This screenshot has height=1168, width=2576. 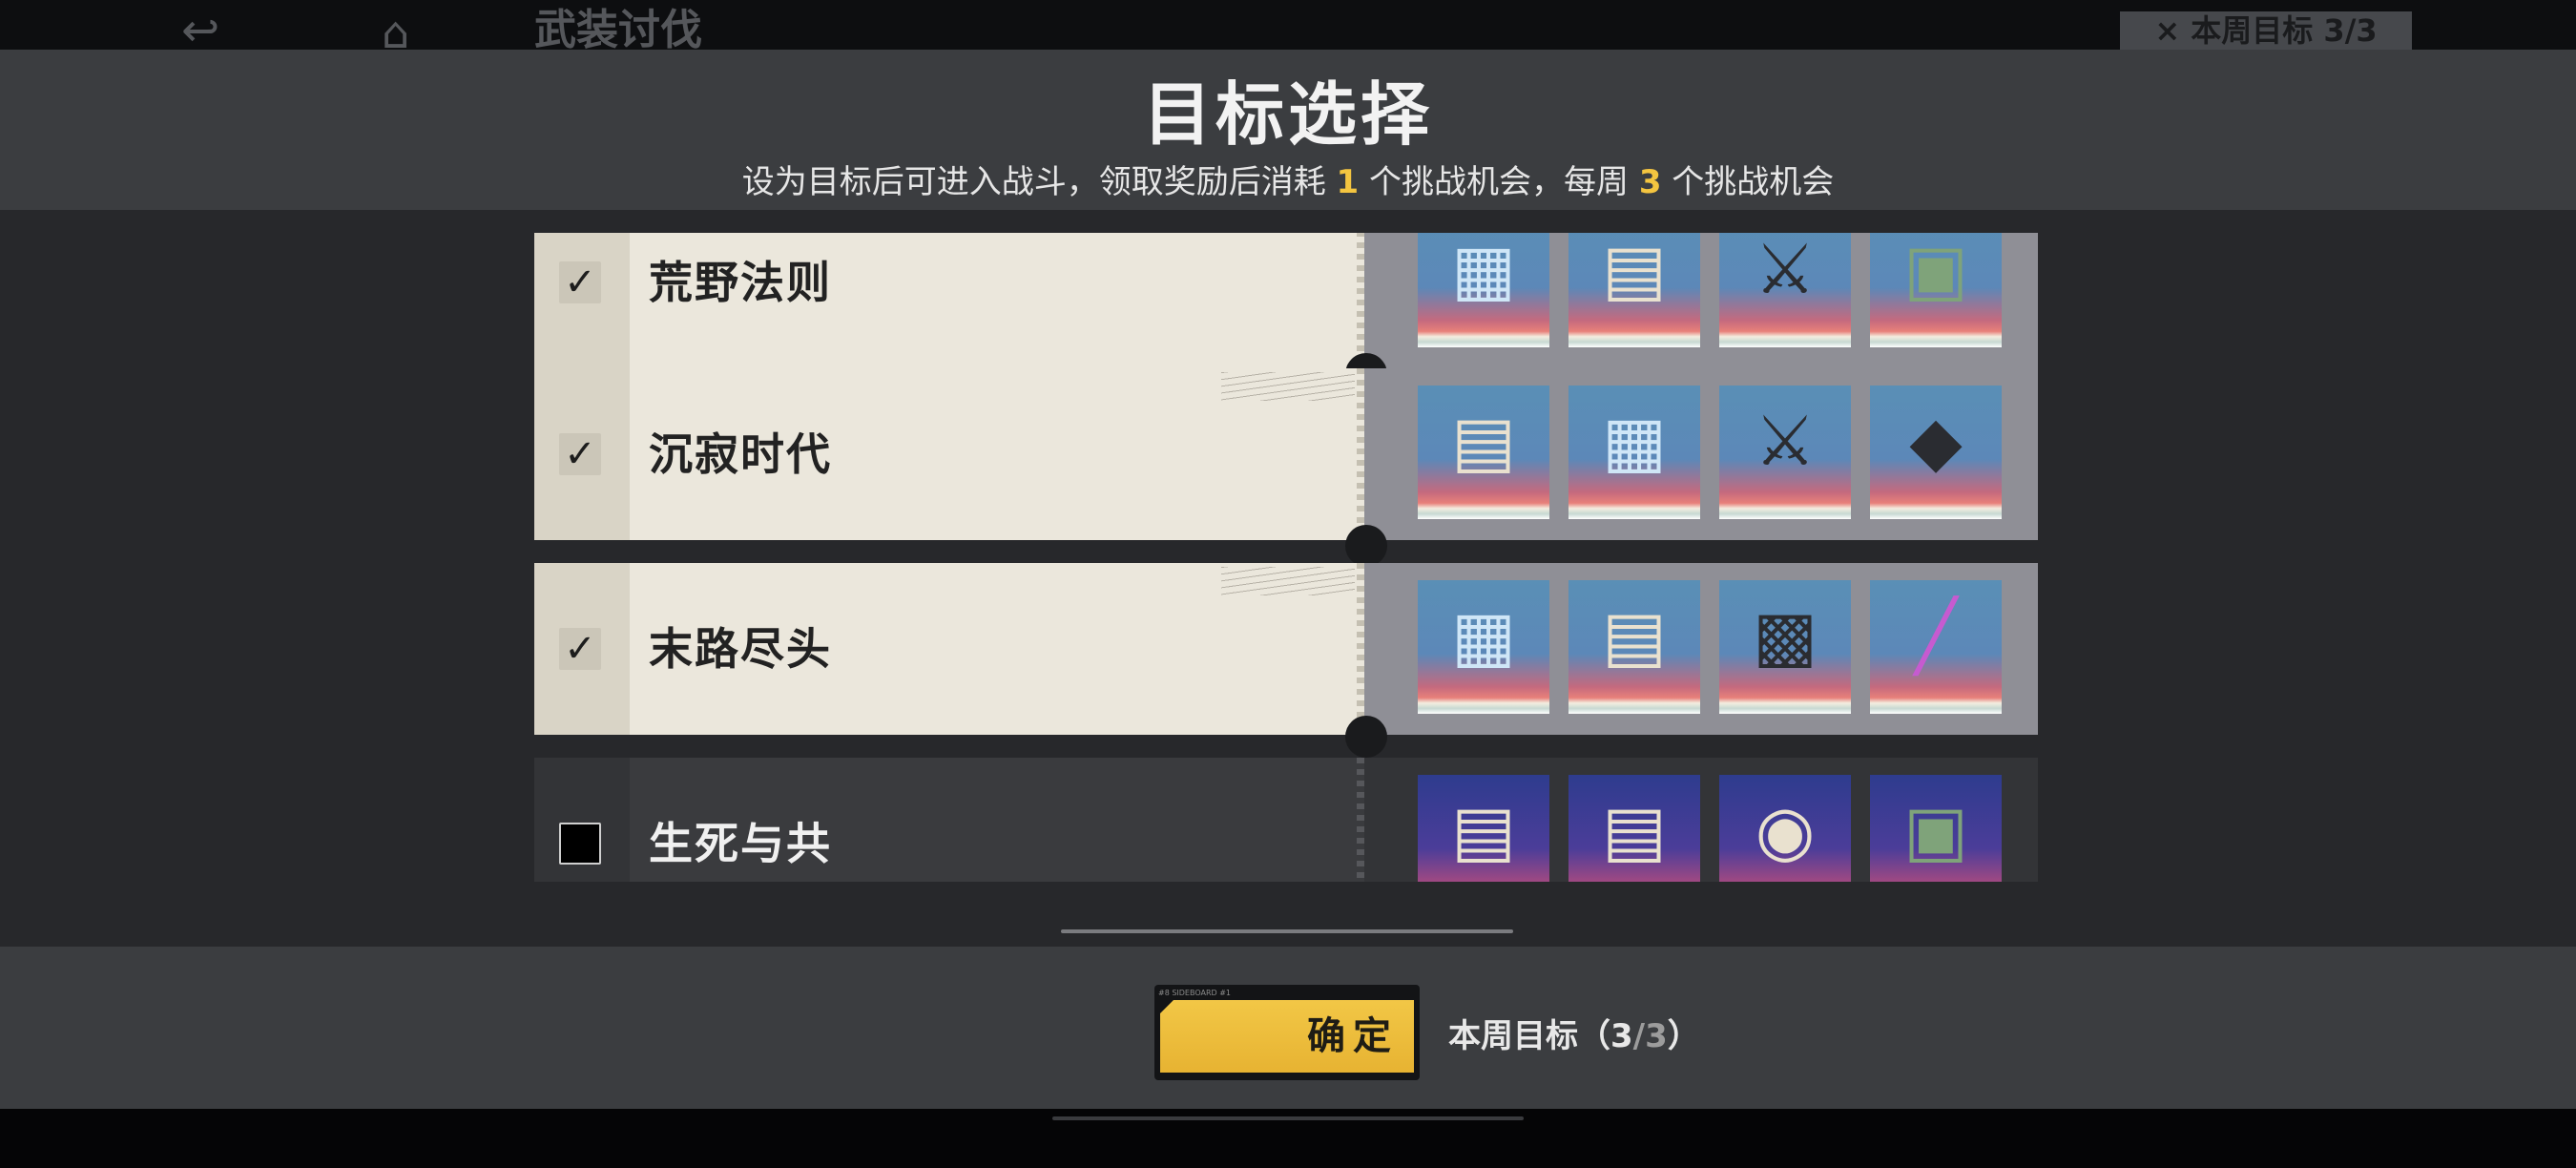 What do you see at coordinates (1683, 1036) in the screenshot?
I see `weekly-close-paren: ）` at bounding box center [1683, 1036].